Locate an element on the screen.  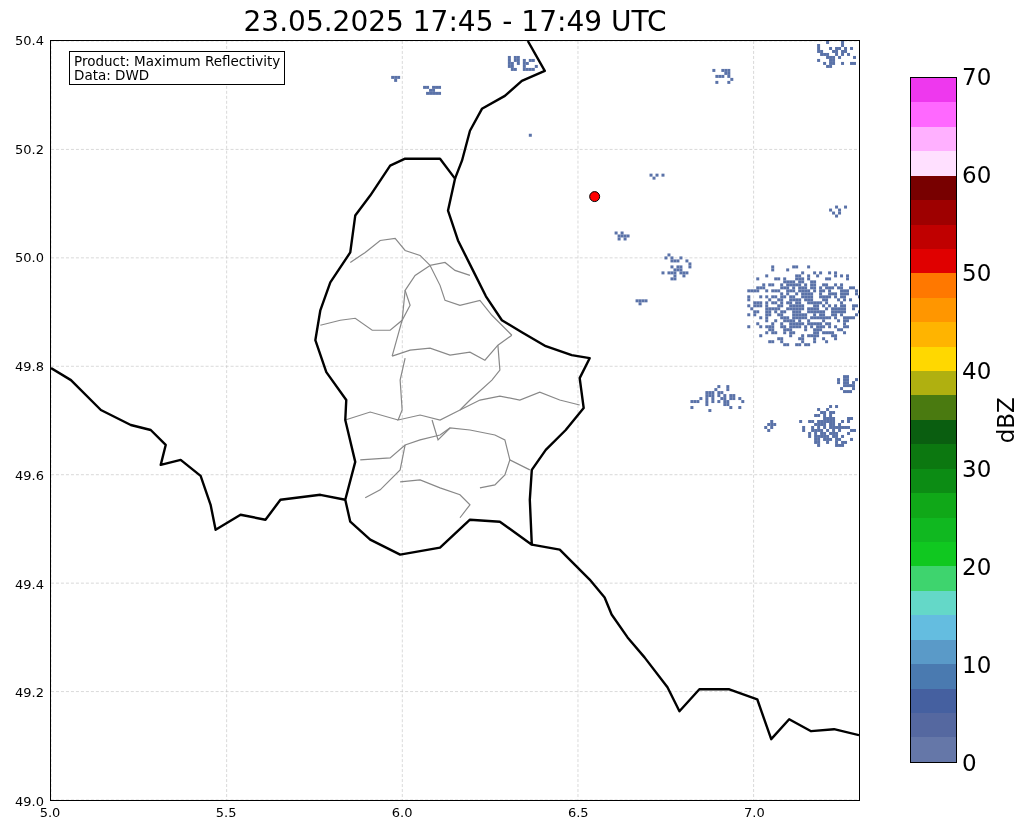
y-tick-label: 49.6 is located at coordinates (29, 475).